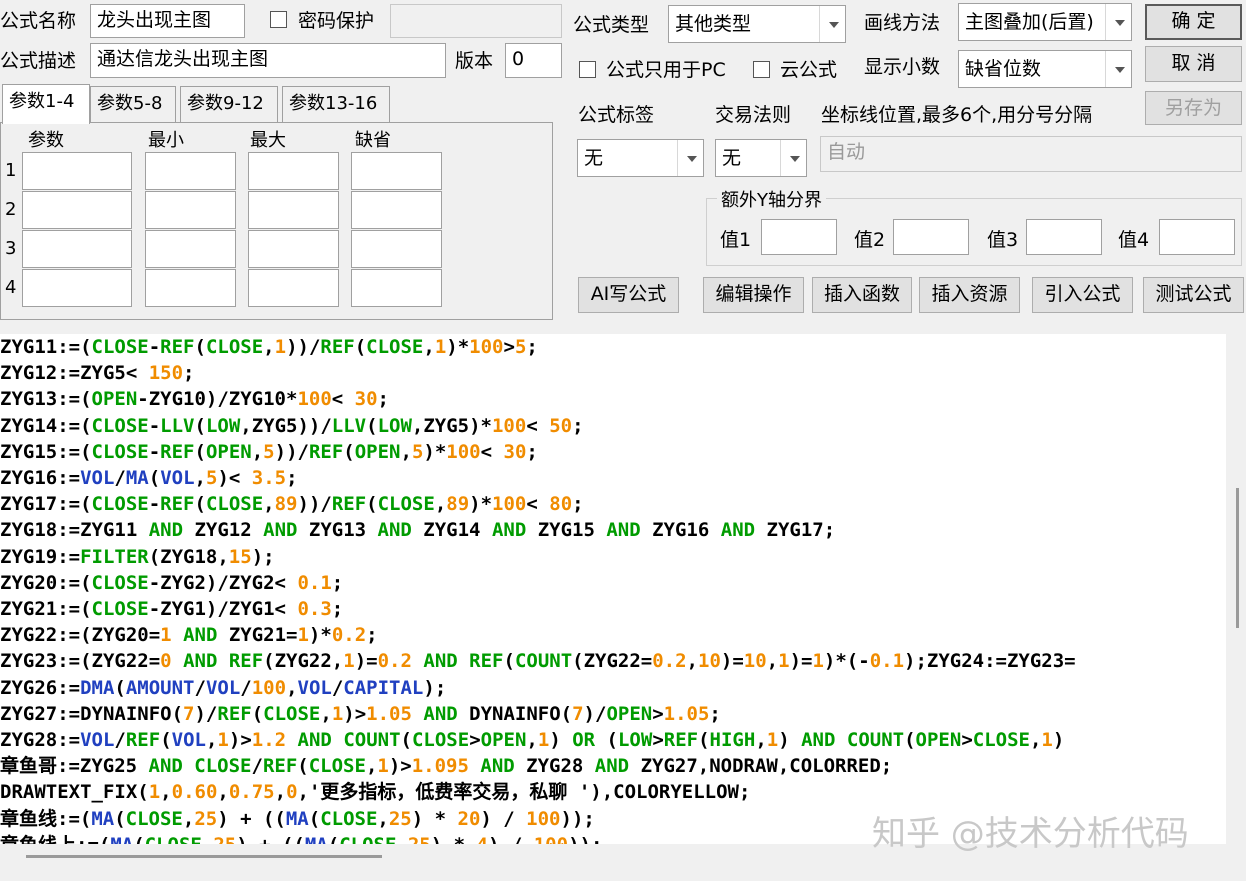 This screenshot has height=881, width=1246. What do you see at coordinates (476, 21) in the screenshot?
I see `password-input` at bounding box center [476, 21].